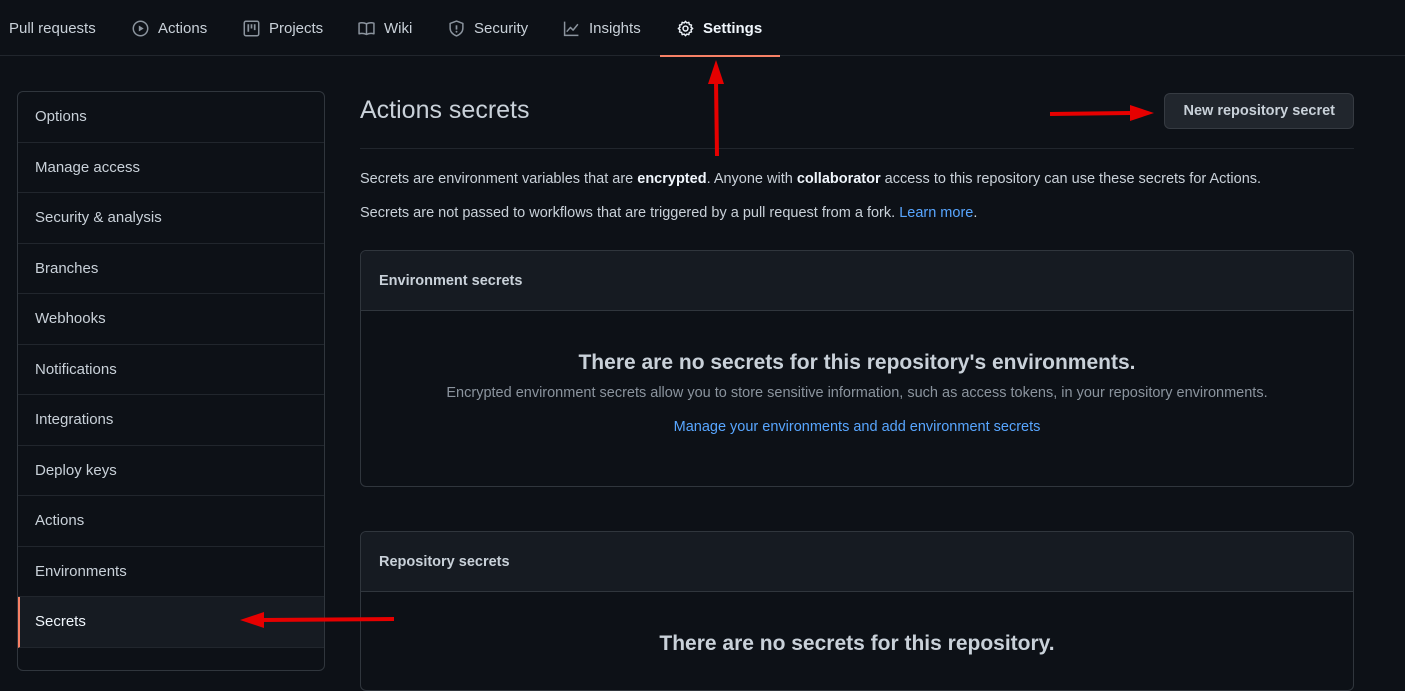 The image size is (1405, 691). Describe the element at coordinates (672, 179) in the screenshot. I see `desc-strong: encrypted` at that location.